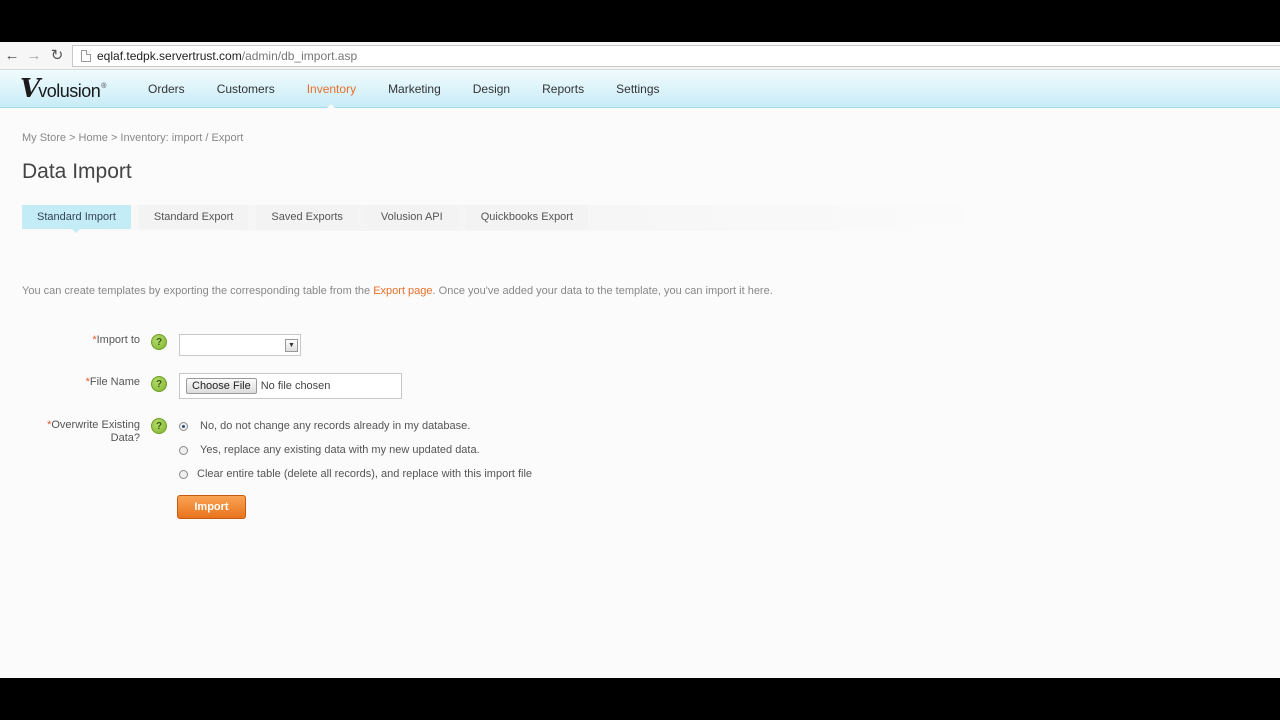  Describe the element at coordinates (563, 89) in the screenshot. I see `nav-reports: Reports` at that location.